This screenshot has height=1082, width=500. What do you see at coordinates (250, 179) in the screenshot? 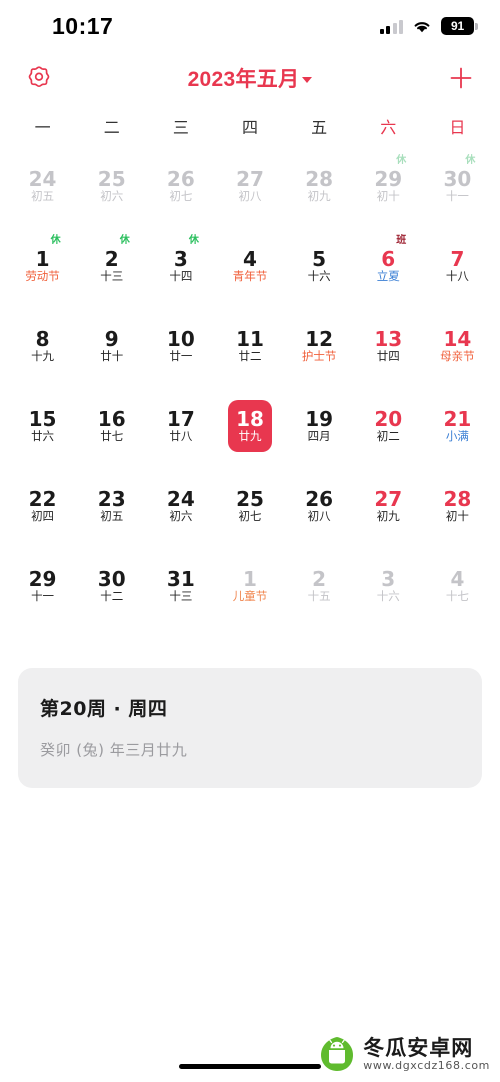
I see `day-number: 27` at bounding box center [250, 179].